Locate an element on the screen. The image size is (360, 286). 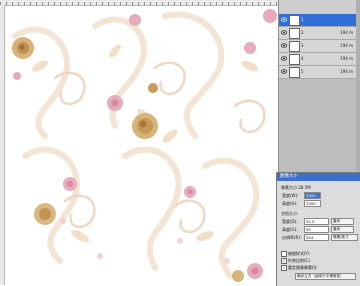
constrain-checkbox: ✓ is located at coordinates (284, 261).